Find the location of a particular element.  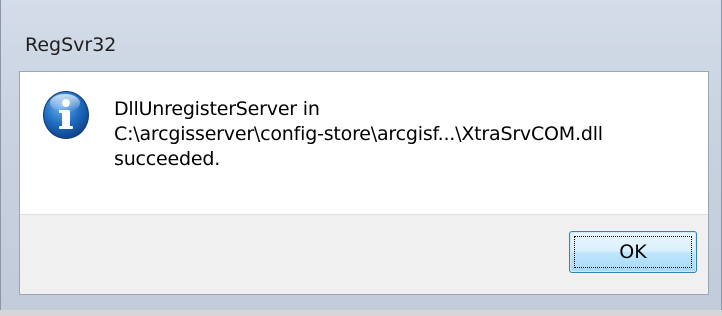

message-line-3: succeeded. is located at coordinates (167, 159).